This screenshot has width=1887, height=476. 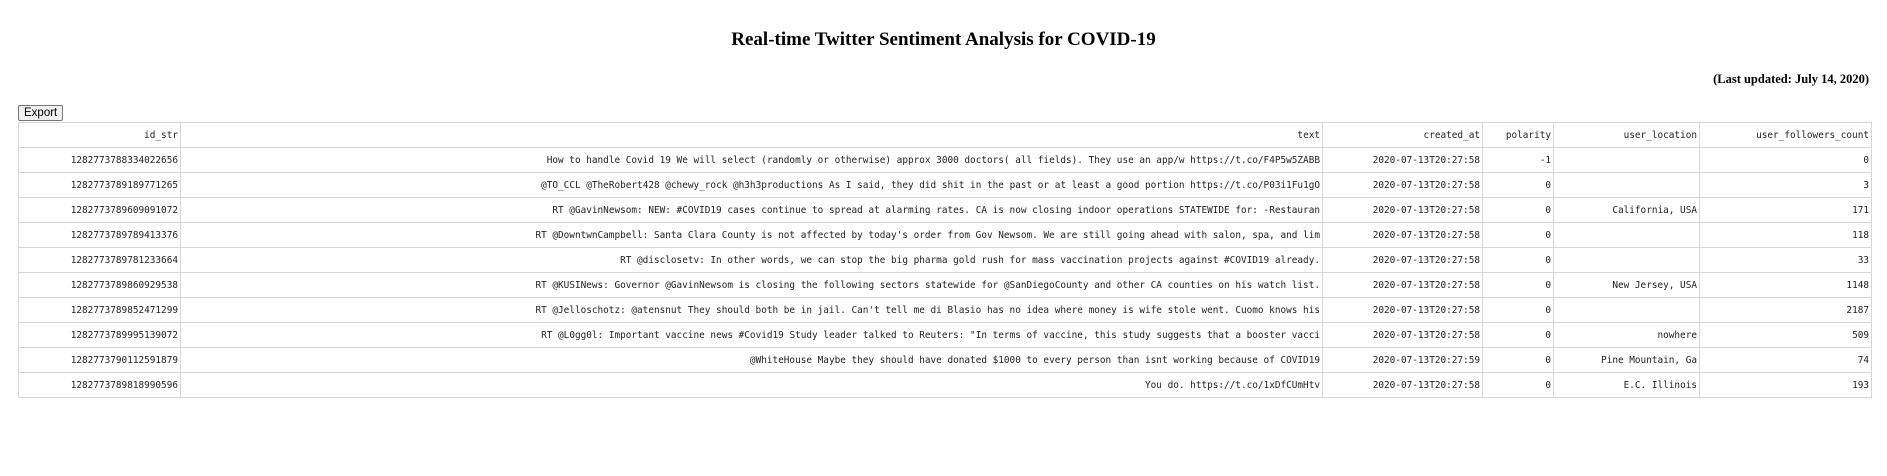 What do you see at coordinates (1785, 185) in the screenshot?
I see `cell-user-followers-count: 3` at bounding box center [1785, 185].